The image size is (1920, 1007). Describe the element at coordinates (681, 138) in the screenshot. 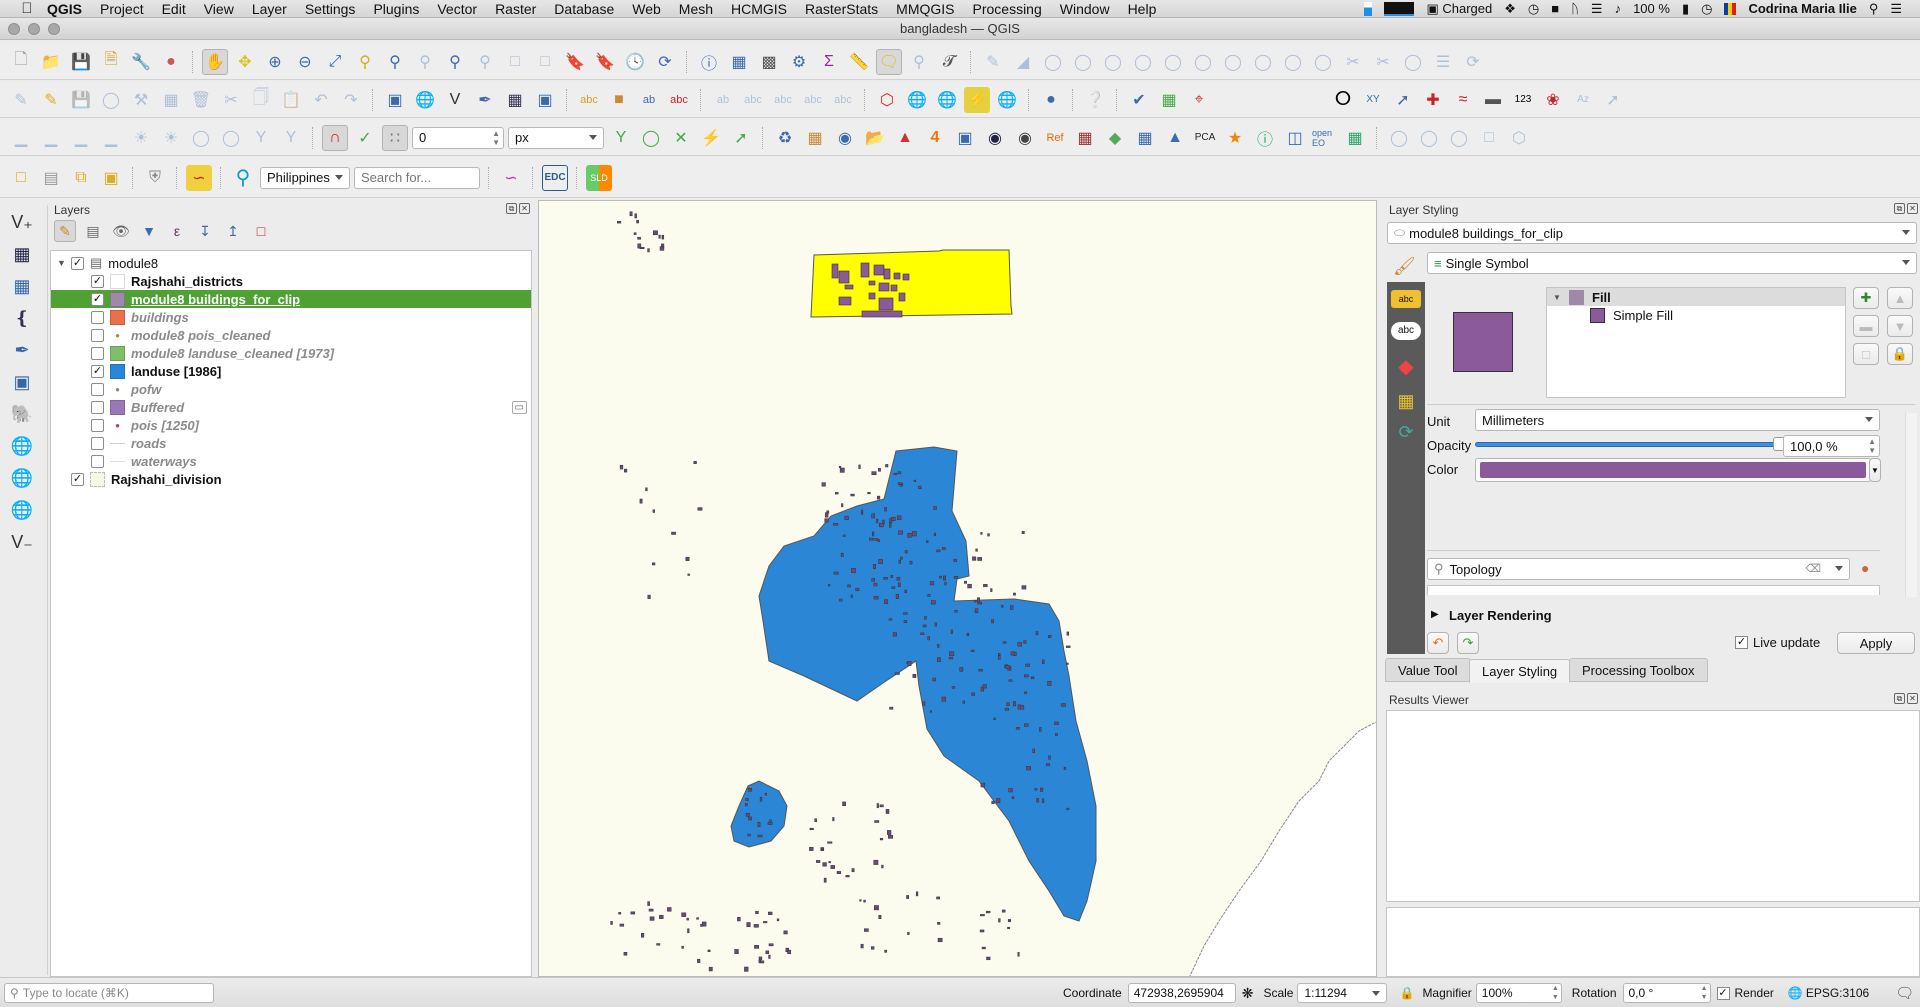

I see `snap-intersection-icon: ✕` at that location.